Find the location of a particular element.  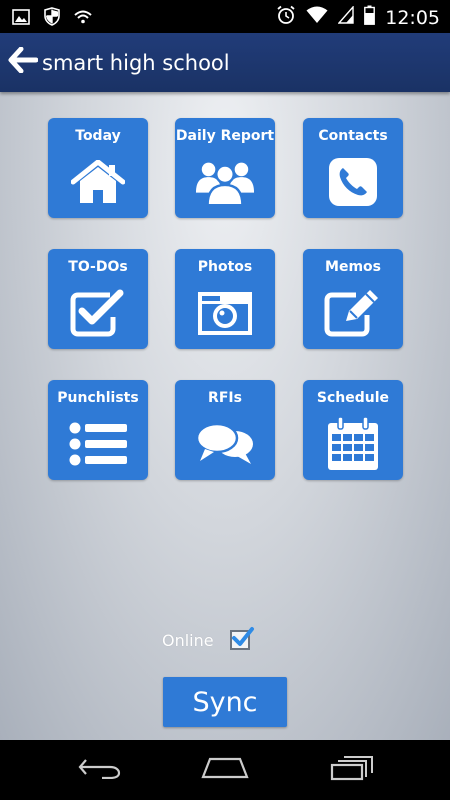

online-toggle-row: Online is located at coordinates (208, 638).